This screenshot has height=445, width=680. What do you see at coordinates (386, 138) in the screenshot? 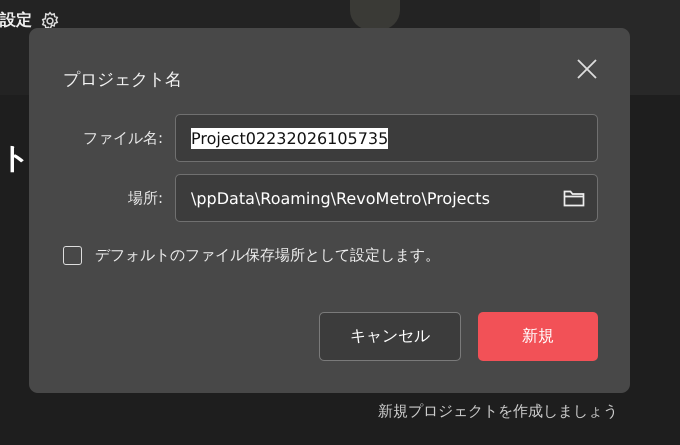
I see `input-field: Project02232026105735` at bounding box center [386, 138].